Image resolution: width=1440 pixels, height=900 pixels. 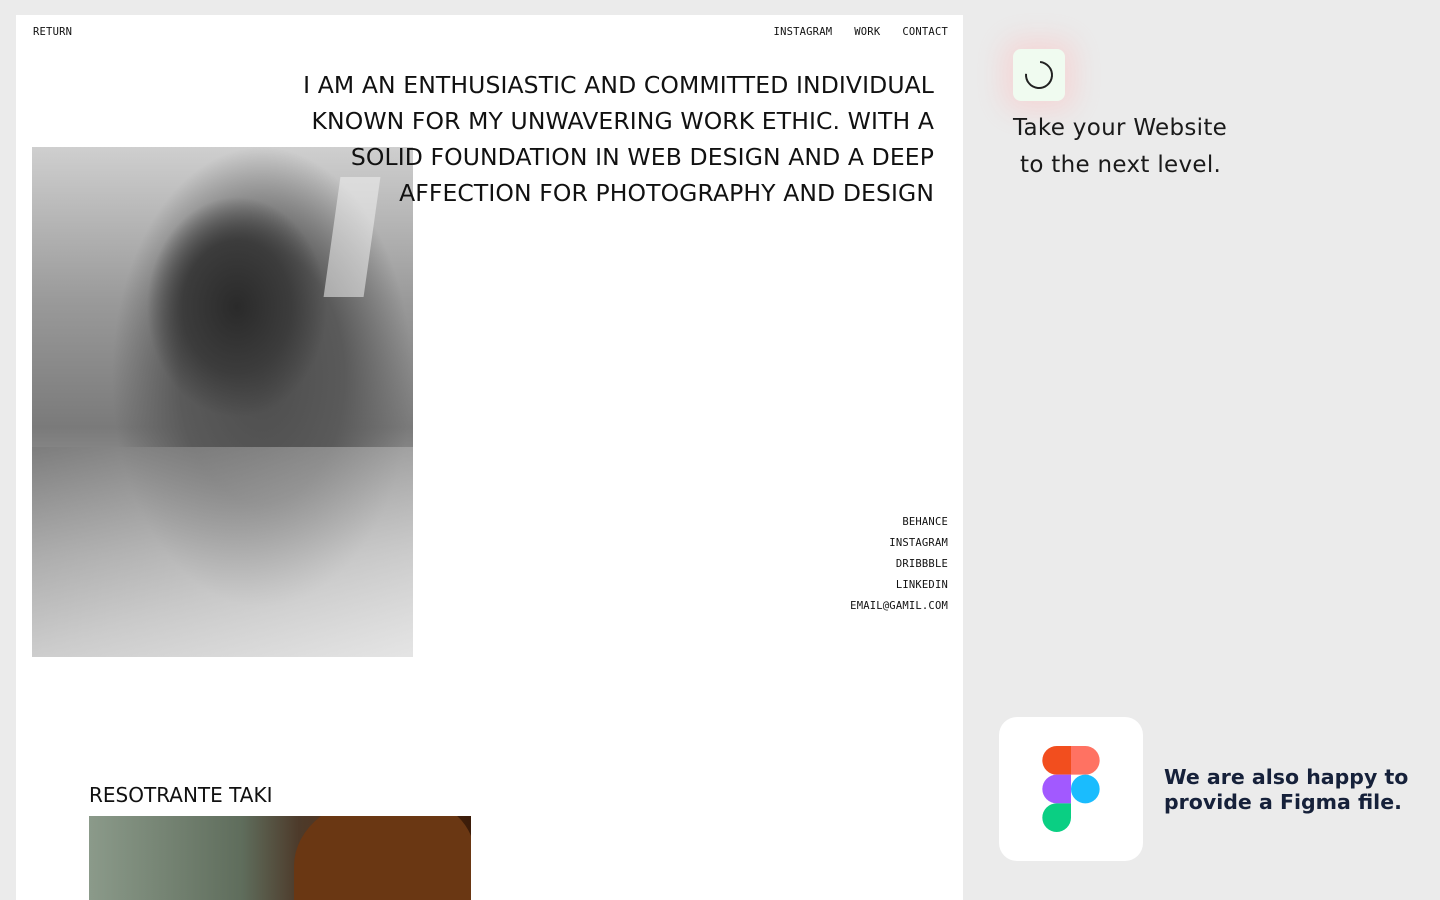 I want to click on figma-logo-top-left, so click(x=1056, y=760).